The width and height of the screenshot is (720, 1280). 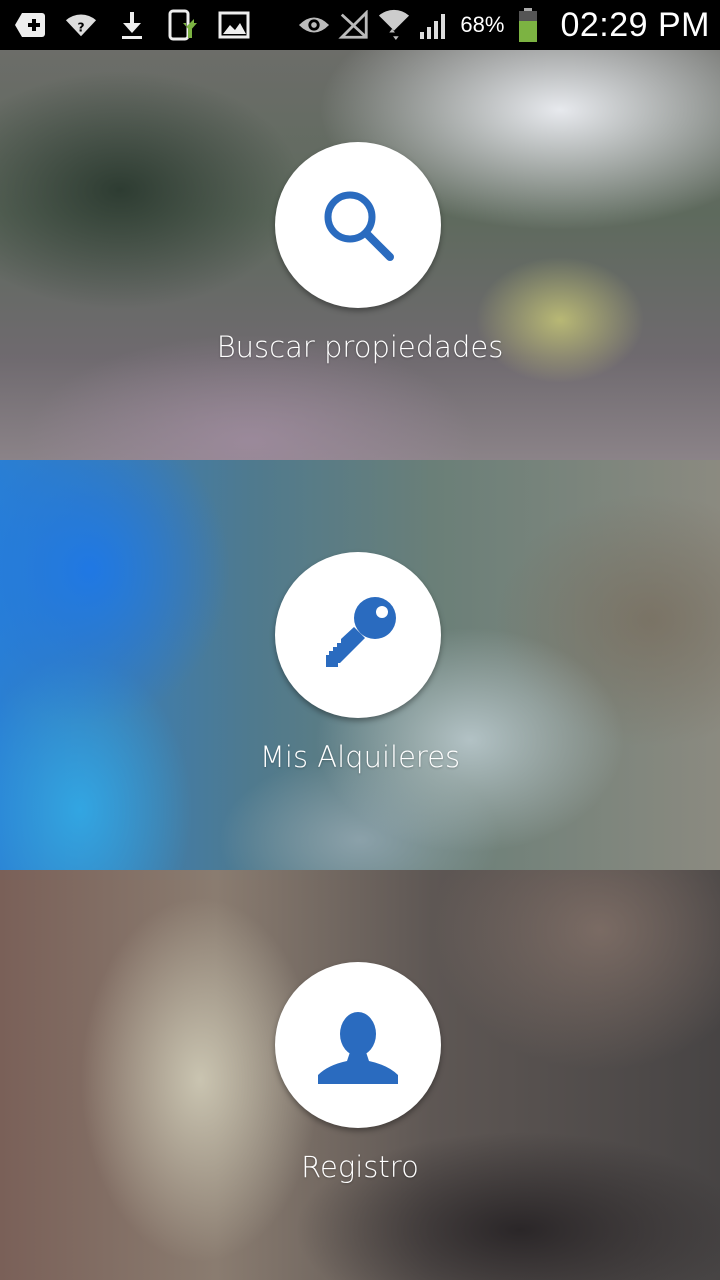 What do you see at coordinates (361, 632) in the screenshot?
I see `key-icon` at bounding box center [361, 632].